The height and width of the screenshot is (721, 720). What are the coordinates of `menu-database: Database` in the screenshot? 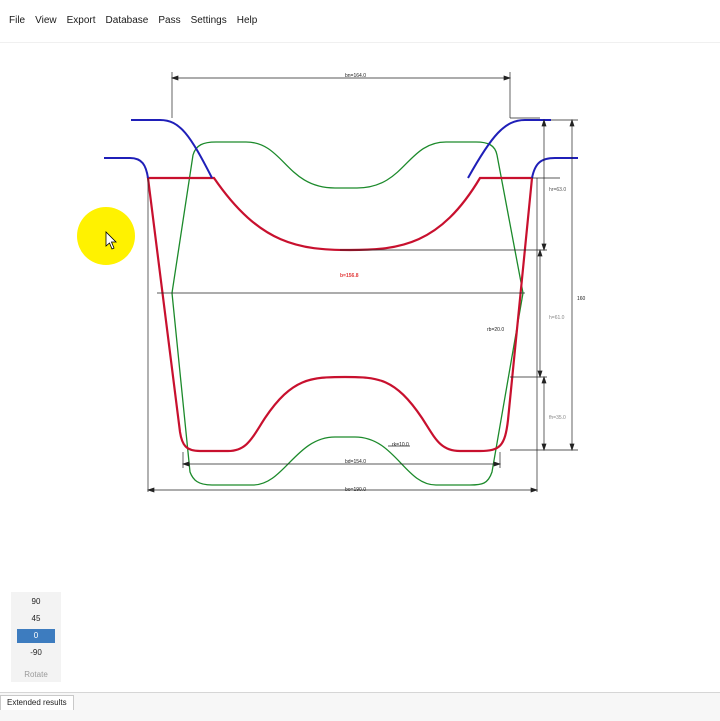 It's located at (127, 21).